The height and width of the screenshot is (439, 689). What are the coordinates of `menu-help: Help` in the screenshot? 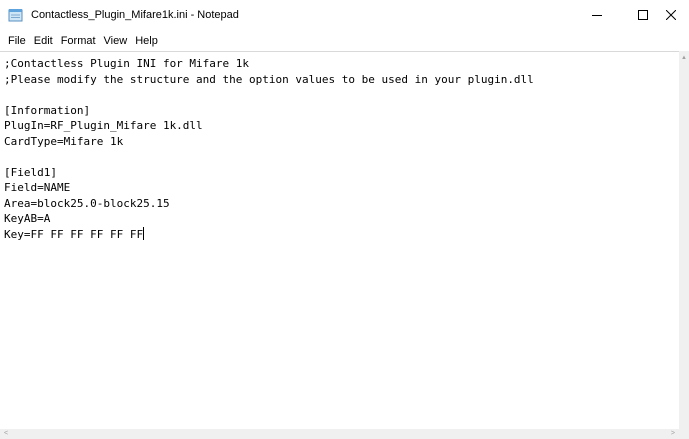 It's located at (146, 41).